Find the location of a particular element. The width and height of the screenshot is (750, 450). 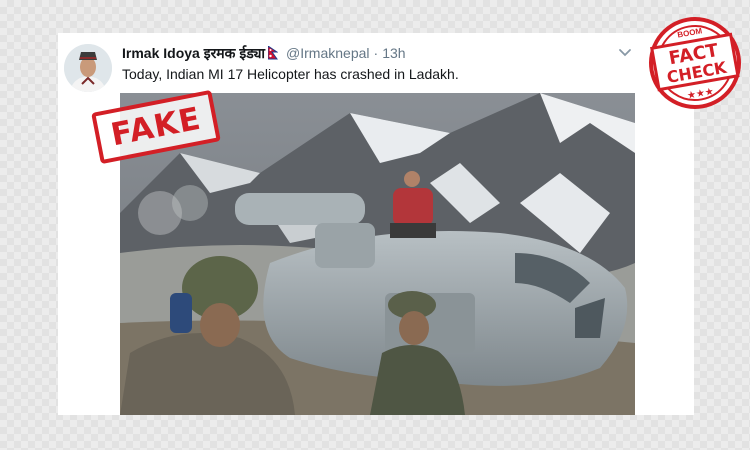

fake-stamp-label: FAKE is located at coordinates (156, 127).